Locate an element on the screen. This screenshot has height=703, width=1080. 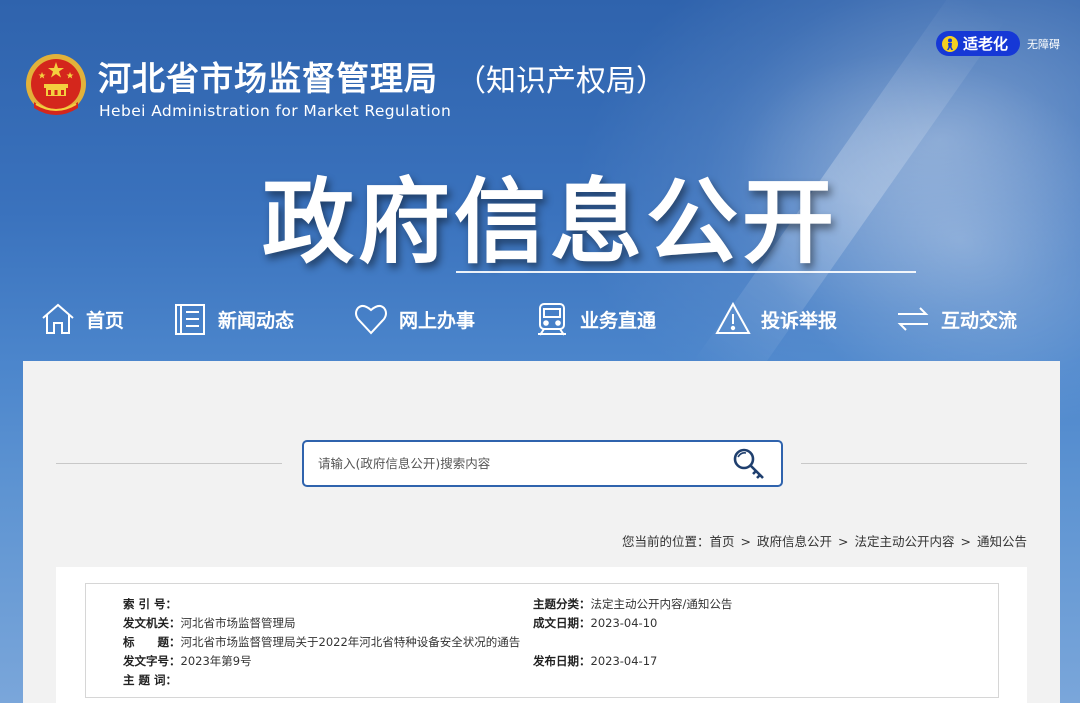
info-issuer: 发文机关：河北省市场监督管理局 is located at coordinates (209, 623).